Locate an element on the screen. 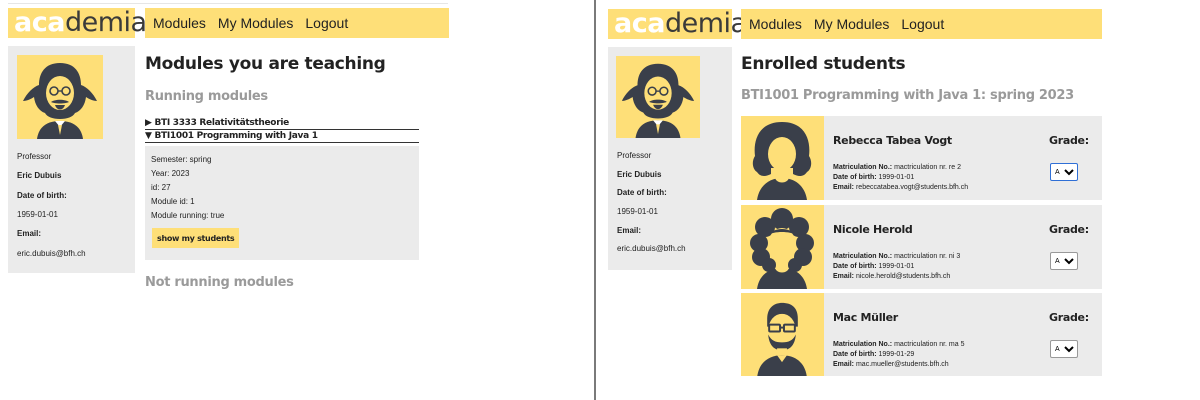 This screenshot has width=1200, height=400. expanded-triangle-icon: ▼ is located at coordinates (148, 136).